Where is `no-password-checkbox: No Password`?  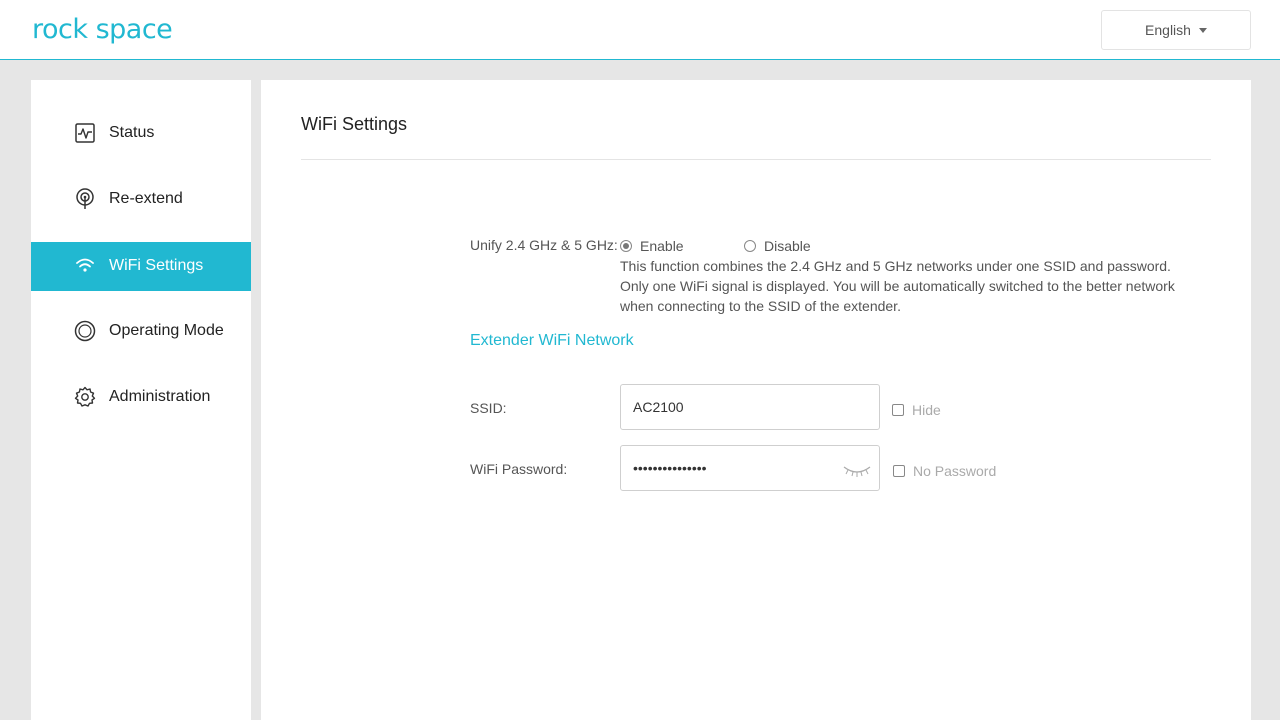
no-password-checkbox: No Password is located at coordinates (944, 471).